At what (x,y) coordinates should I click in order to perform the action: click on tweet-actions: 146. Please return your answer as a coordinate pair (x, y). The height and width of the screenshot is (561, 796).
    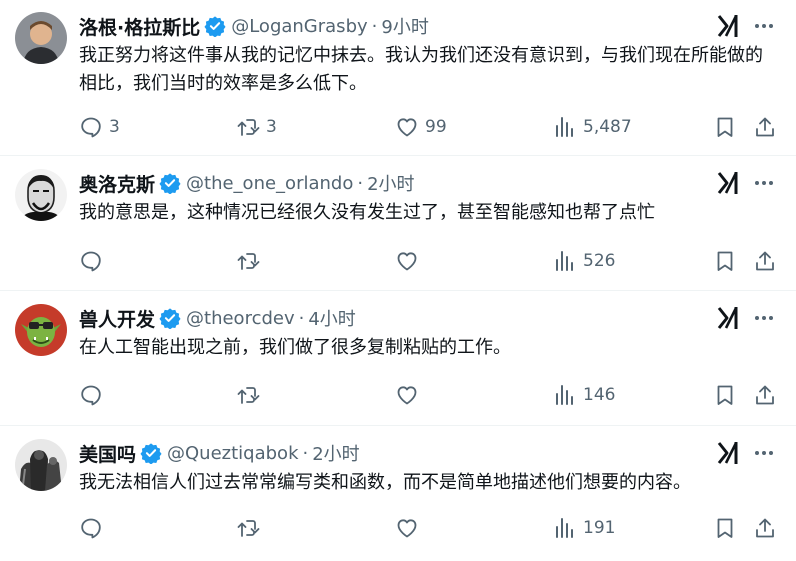
    Looking at the image, I should click on (434, 395).